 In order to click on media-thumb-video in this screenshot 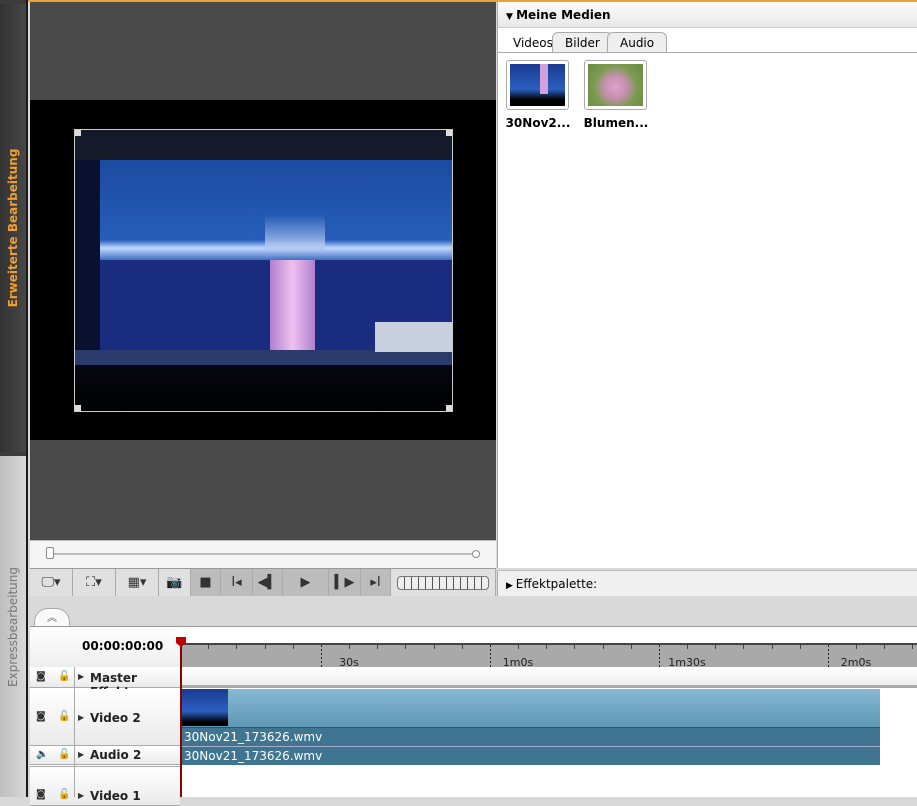, I will do `click(537, 85)`.